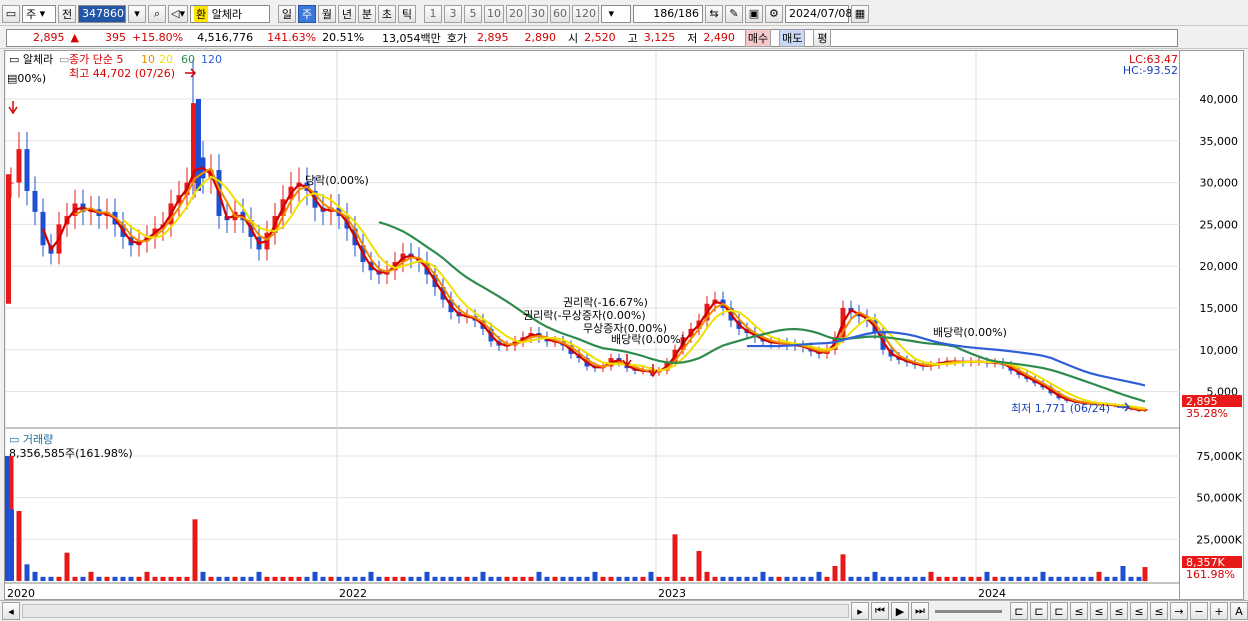  What do you see at coordinates (900, 611) in the screenshot?
I see `play-icon: ▶` at bounding box center [900, 611].